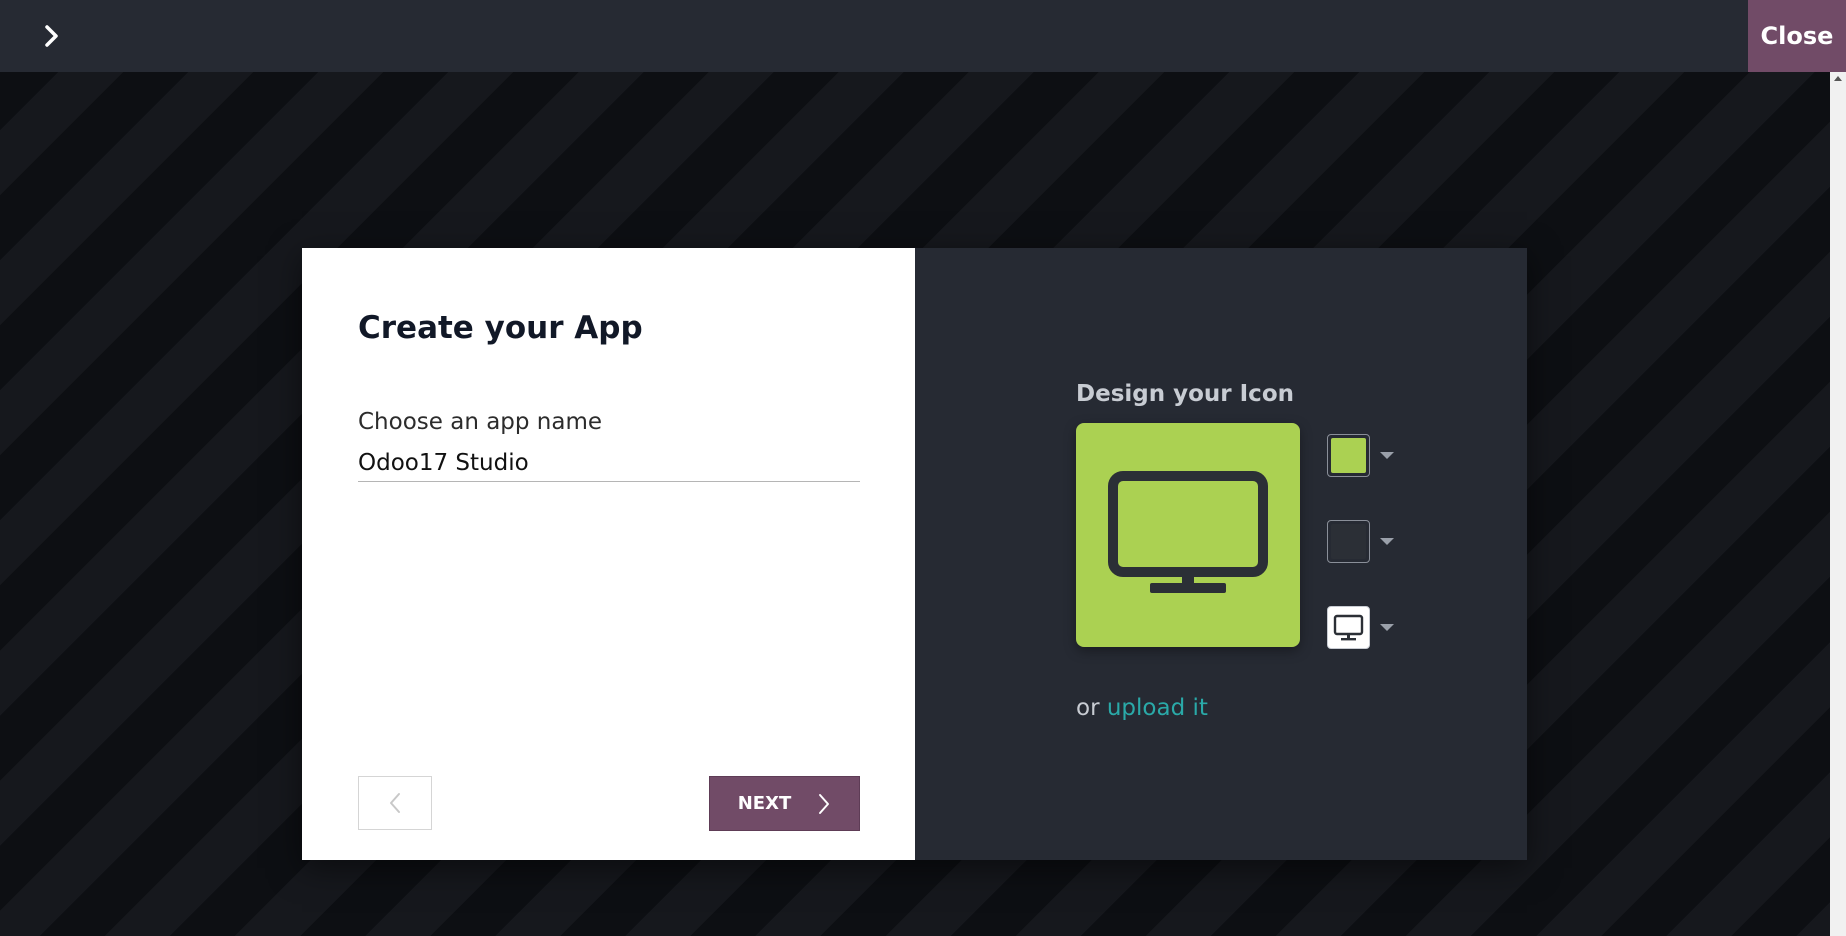  I want to click on expand-toggle, so click(52, 36).